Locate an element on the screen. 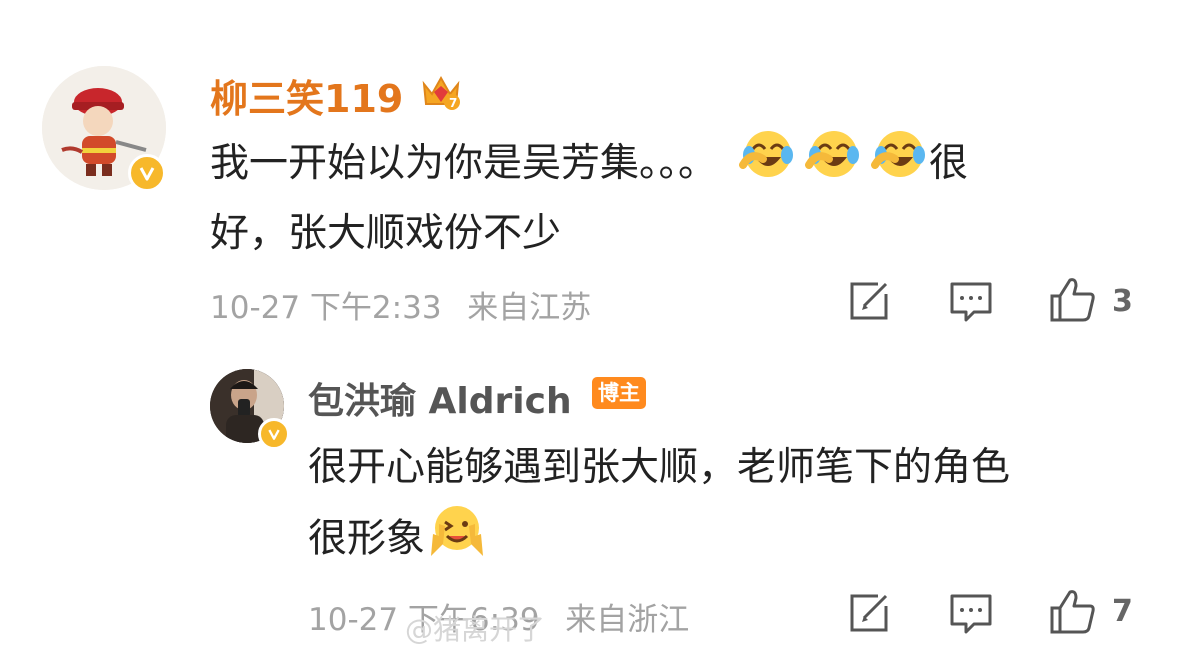 The image size is (1179, 654). like-count: 7 is located at coordinates (1122, 611).